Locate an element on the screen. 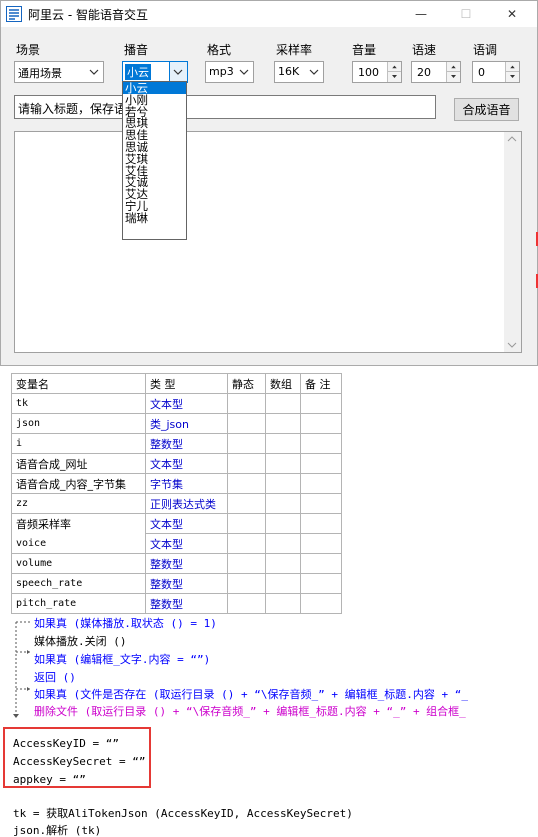 The image size is (538, 837). pitch-value: 0 is located at coordinates (481, 72).